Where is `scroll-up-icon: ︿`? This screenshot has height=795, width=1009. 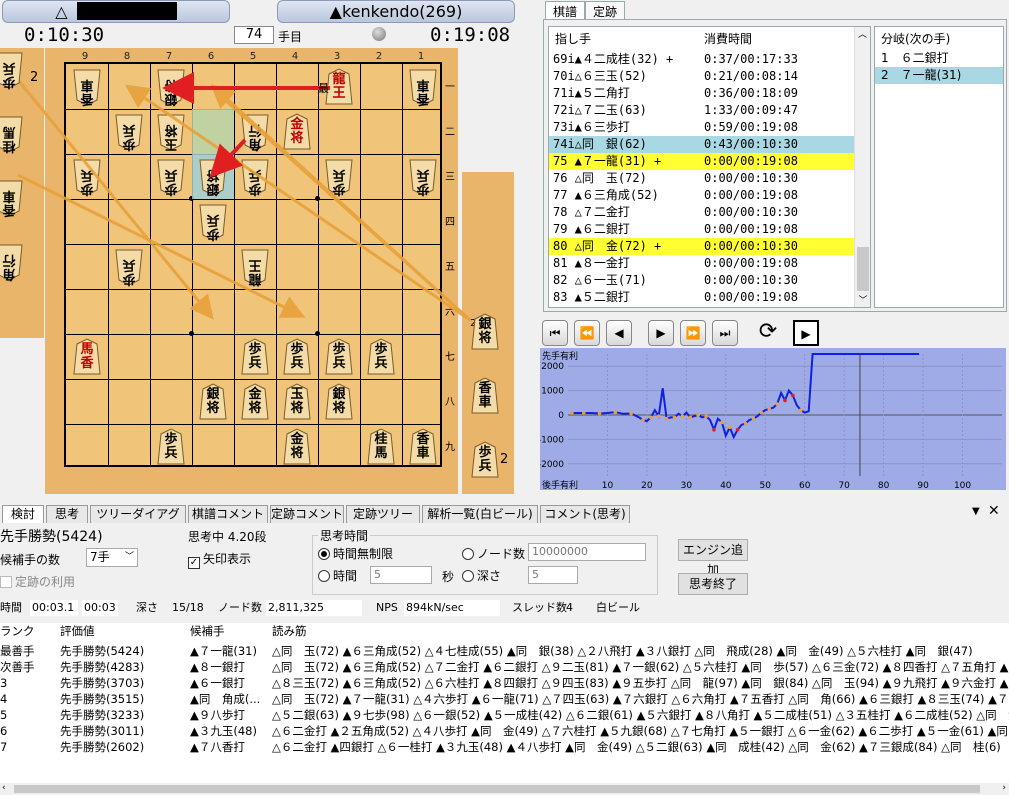
scroll-up-icon: ︿ is located at coordinates (862, 35).